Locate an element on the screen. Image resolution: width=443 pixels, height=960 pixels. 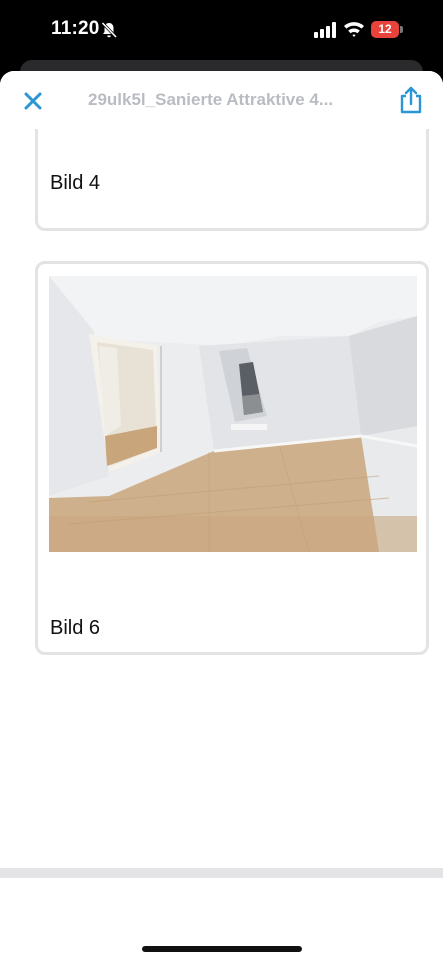
share-button is located at coordinates (411, 100).